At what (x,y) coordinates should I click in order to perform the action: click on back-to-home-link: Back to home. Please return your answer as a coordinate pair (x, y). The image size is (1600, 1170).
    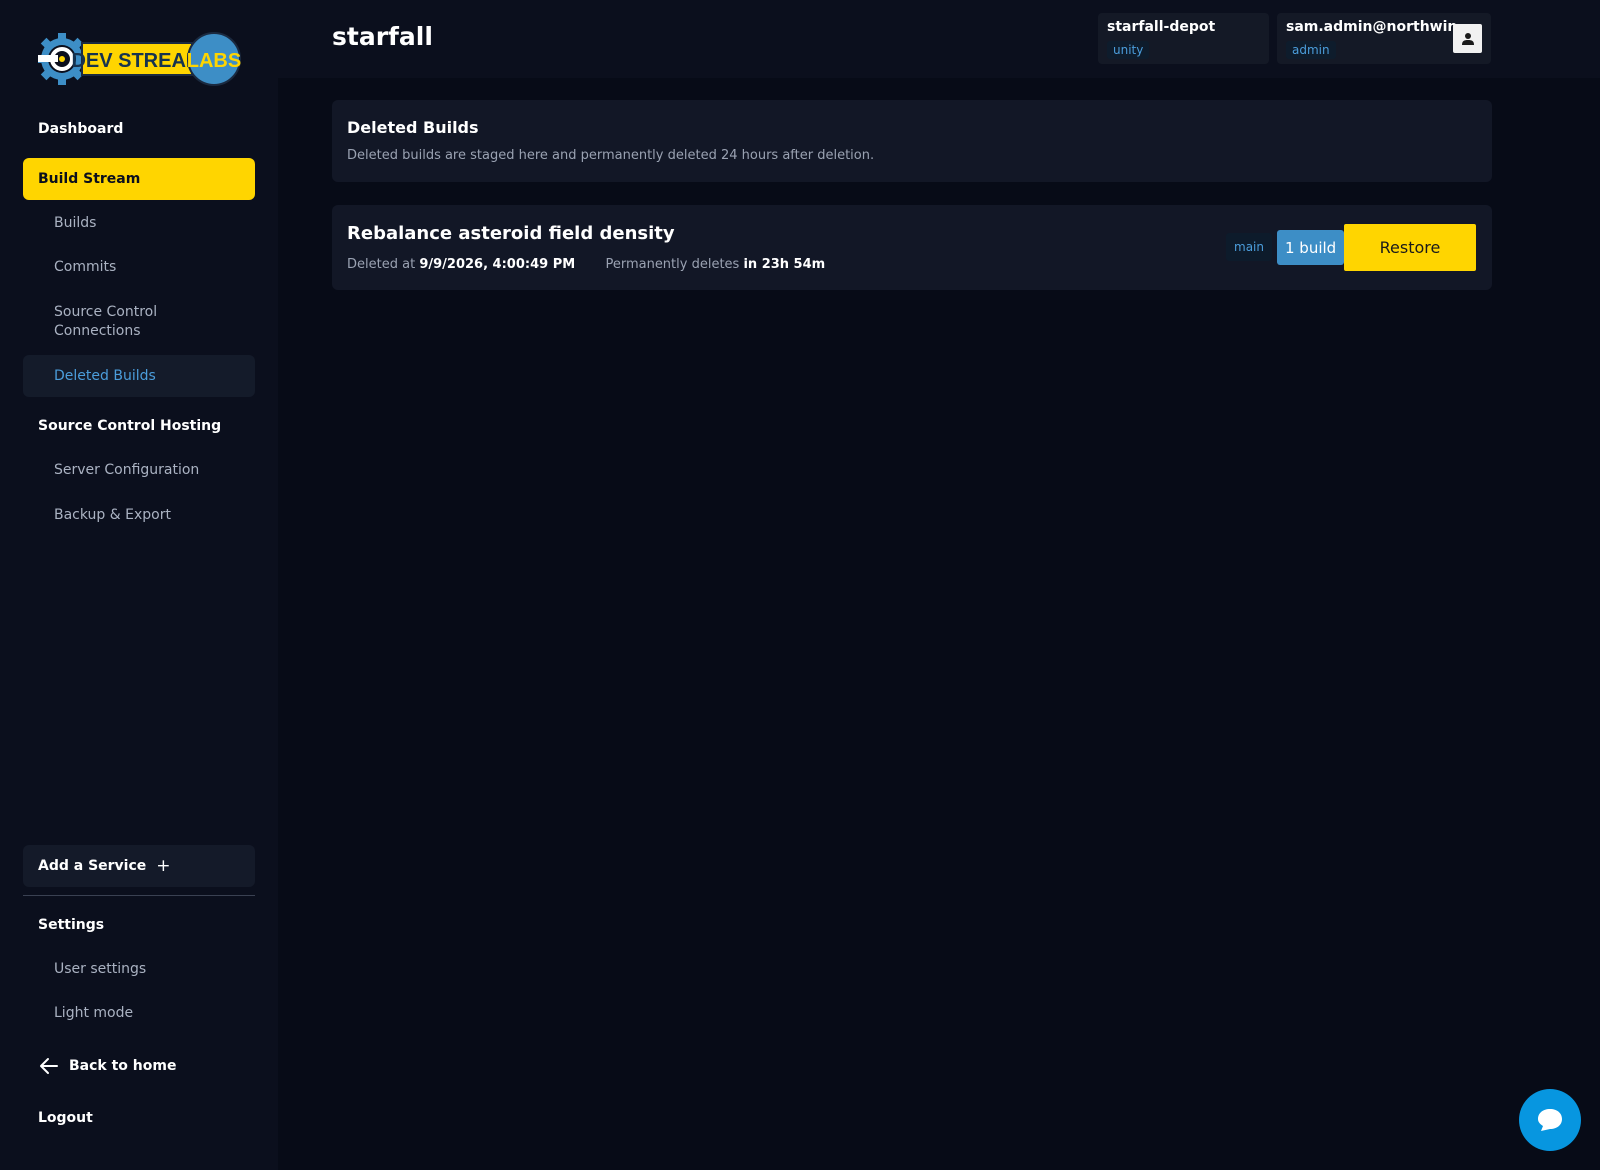
    Looking at the image, I should click on (107, 1066).